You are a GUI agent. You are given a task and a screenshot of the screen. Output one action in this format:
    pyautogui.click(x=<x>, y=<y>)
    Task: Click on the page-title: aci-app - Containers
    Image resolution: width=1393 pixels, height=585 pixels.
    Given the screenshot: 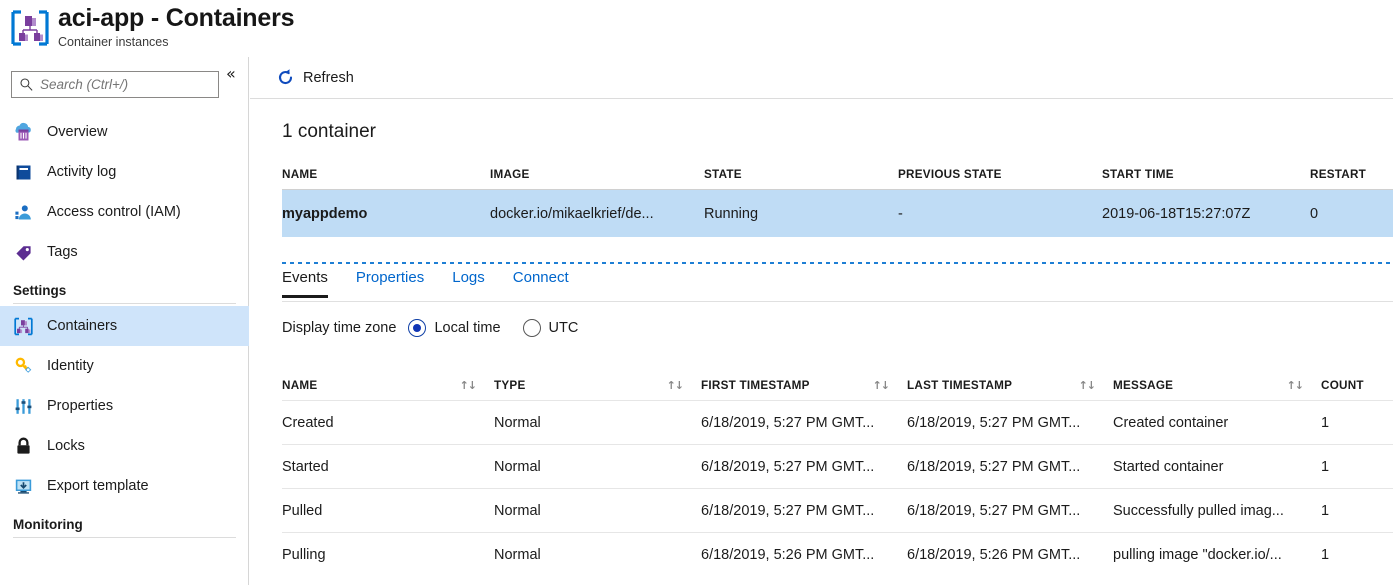 What is the action you would take?
    pyautogui.click(x=176, y=18)
    